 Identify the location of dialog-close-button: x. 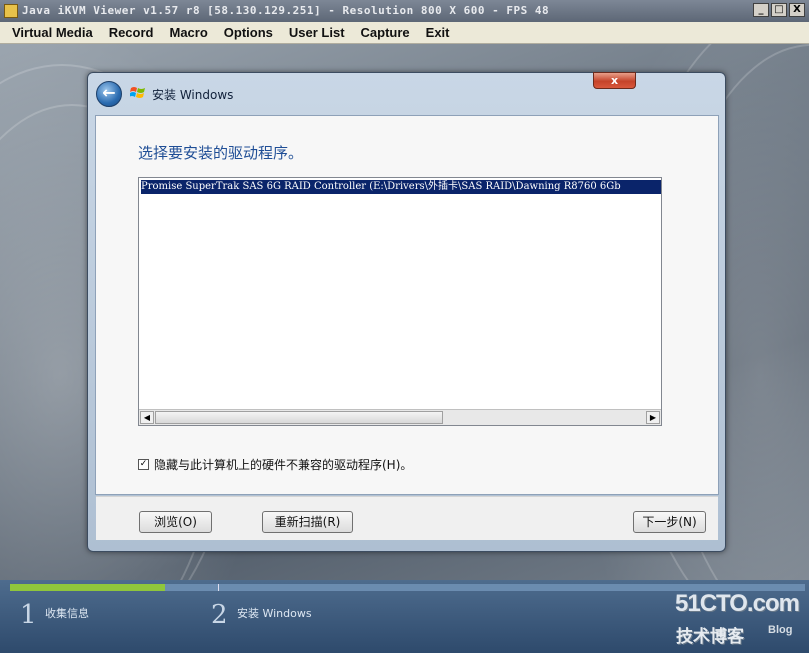
(614, 80).